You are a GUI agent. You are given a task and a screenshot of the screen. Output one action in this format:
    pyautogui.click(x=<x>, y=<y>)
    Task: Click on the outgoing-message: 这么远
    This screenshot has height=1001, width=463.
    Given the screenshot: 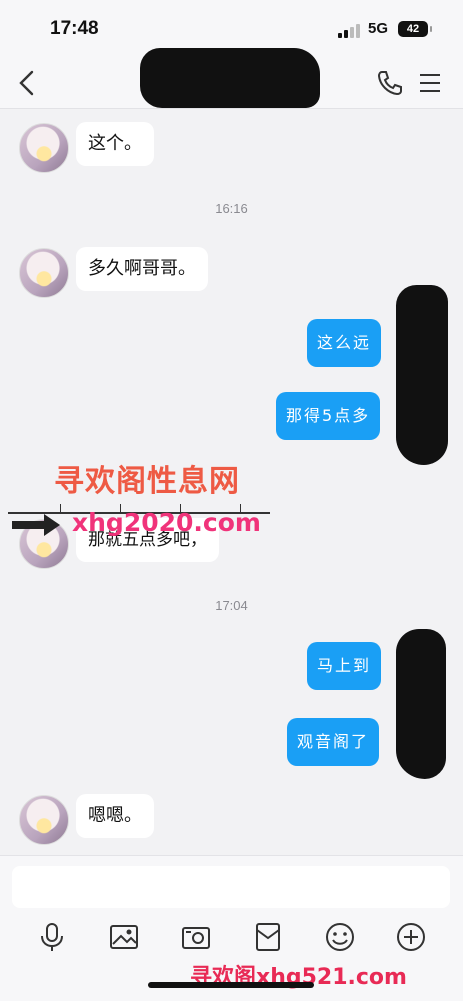 What is the action you would take?
    pyautogui.click(x=344, y=343)
    